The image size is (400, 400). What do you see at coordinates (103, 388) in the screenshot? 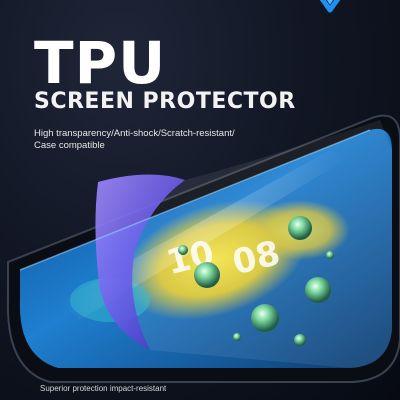
I see `footer-tagline: Superior protection impact-resistant` at bounding box center [103, 388].